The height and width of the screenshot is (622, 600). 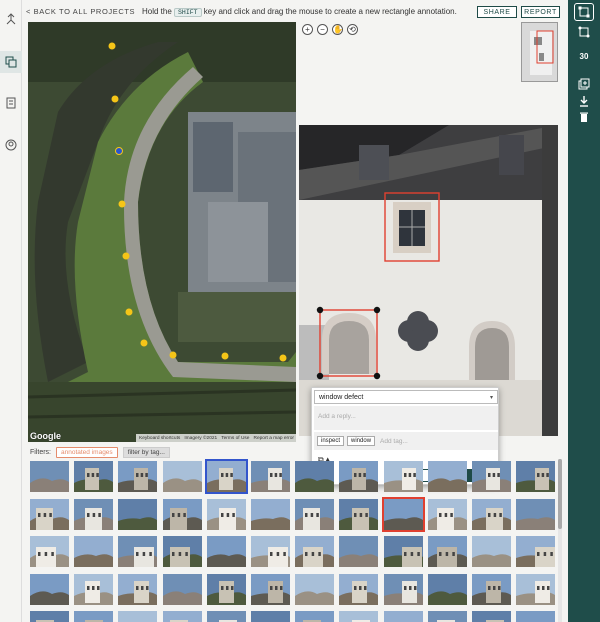 I want to click on pan-button: ✋, so click(x=337, y=29).